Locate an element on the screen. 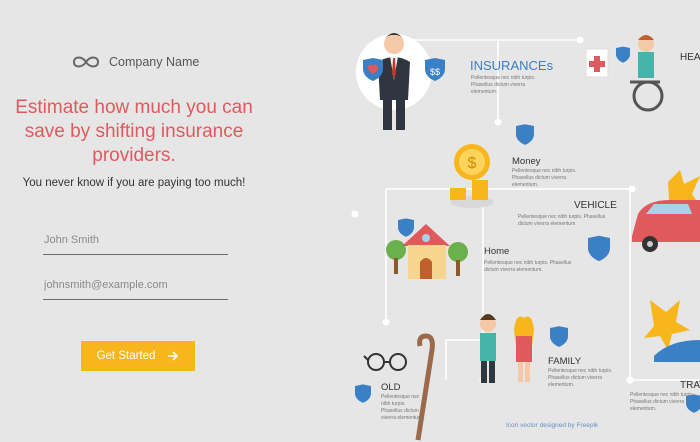  money-title: Money is located at coordinates (526, 161).